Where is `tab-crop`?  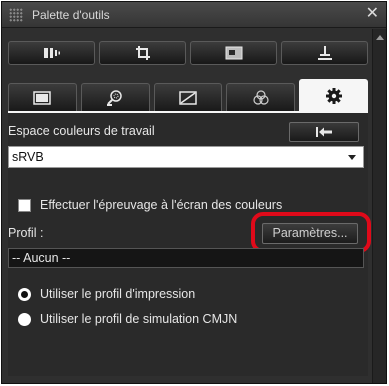 tab-crop is located at coordinates (142, 53).